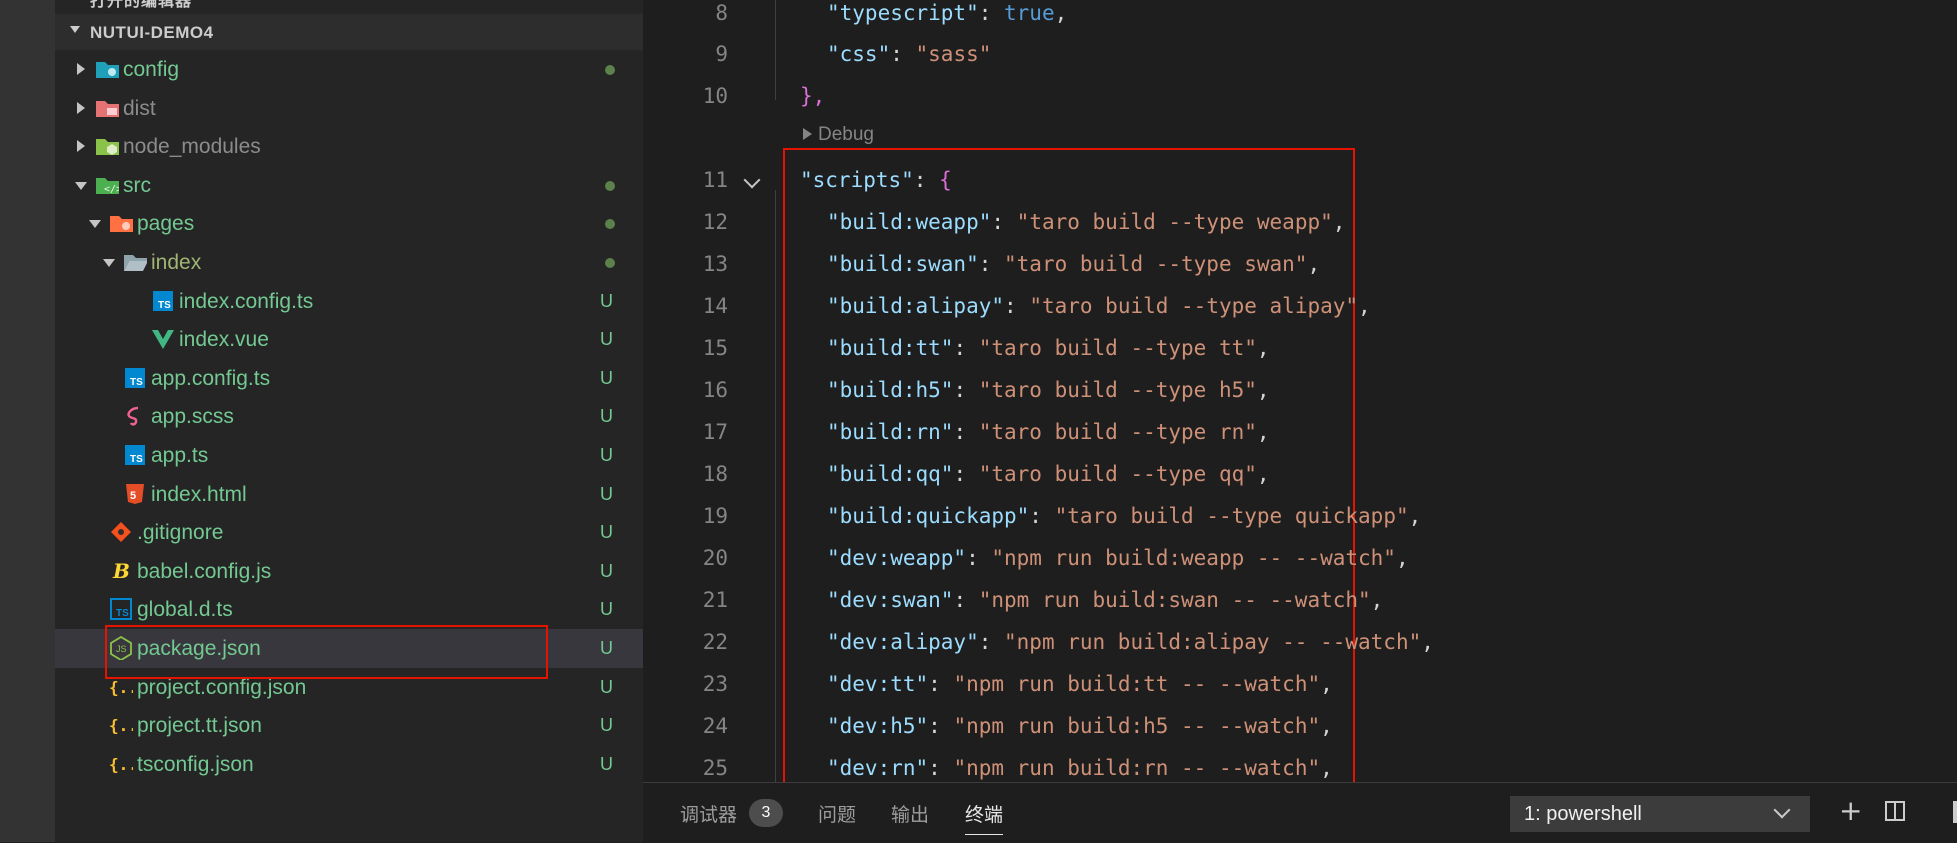  What do you see at coordinates (1137, 726) in the screenshot?
I see `code-token: "npm run build:h5 -- --watch"` at bounding box center [1137, 726].